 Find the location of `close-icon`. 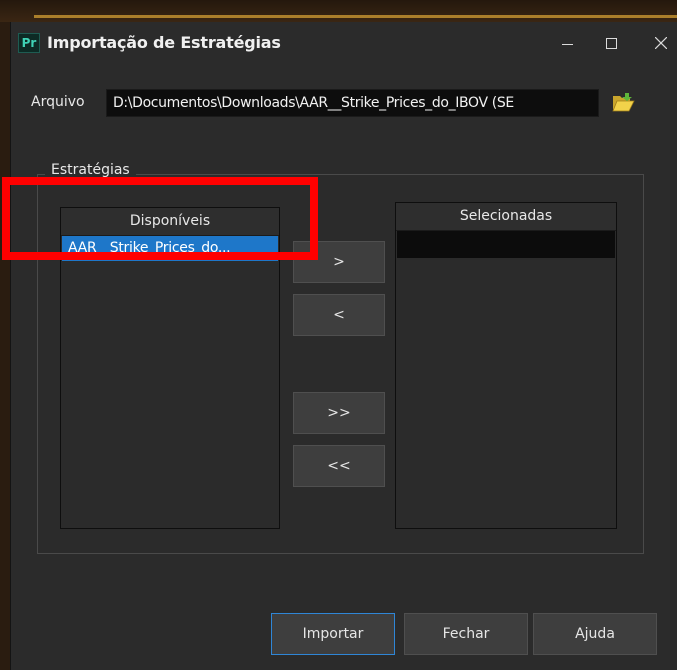

close-icon is located at coordinates (661, 43).